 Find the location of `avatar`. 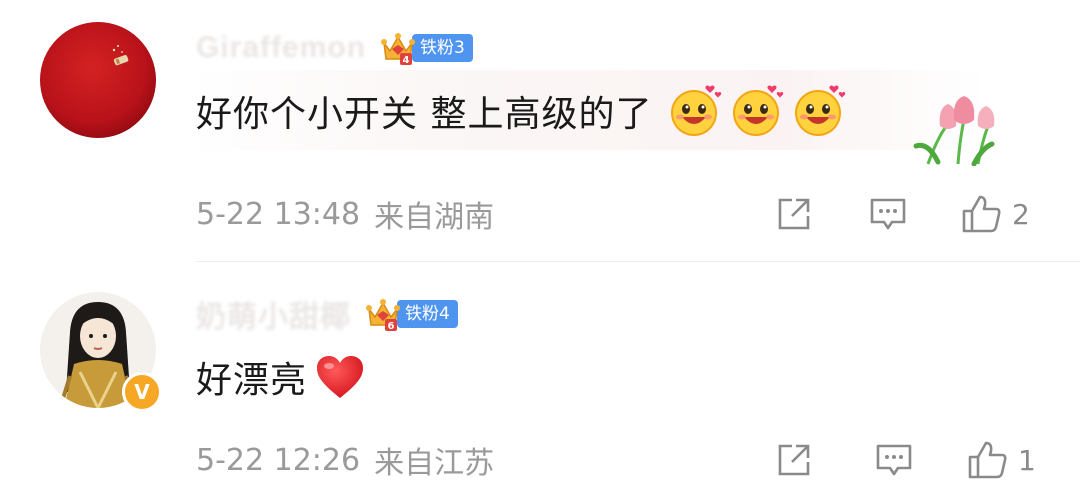

avatar is located at coordinates (98, 80).